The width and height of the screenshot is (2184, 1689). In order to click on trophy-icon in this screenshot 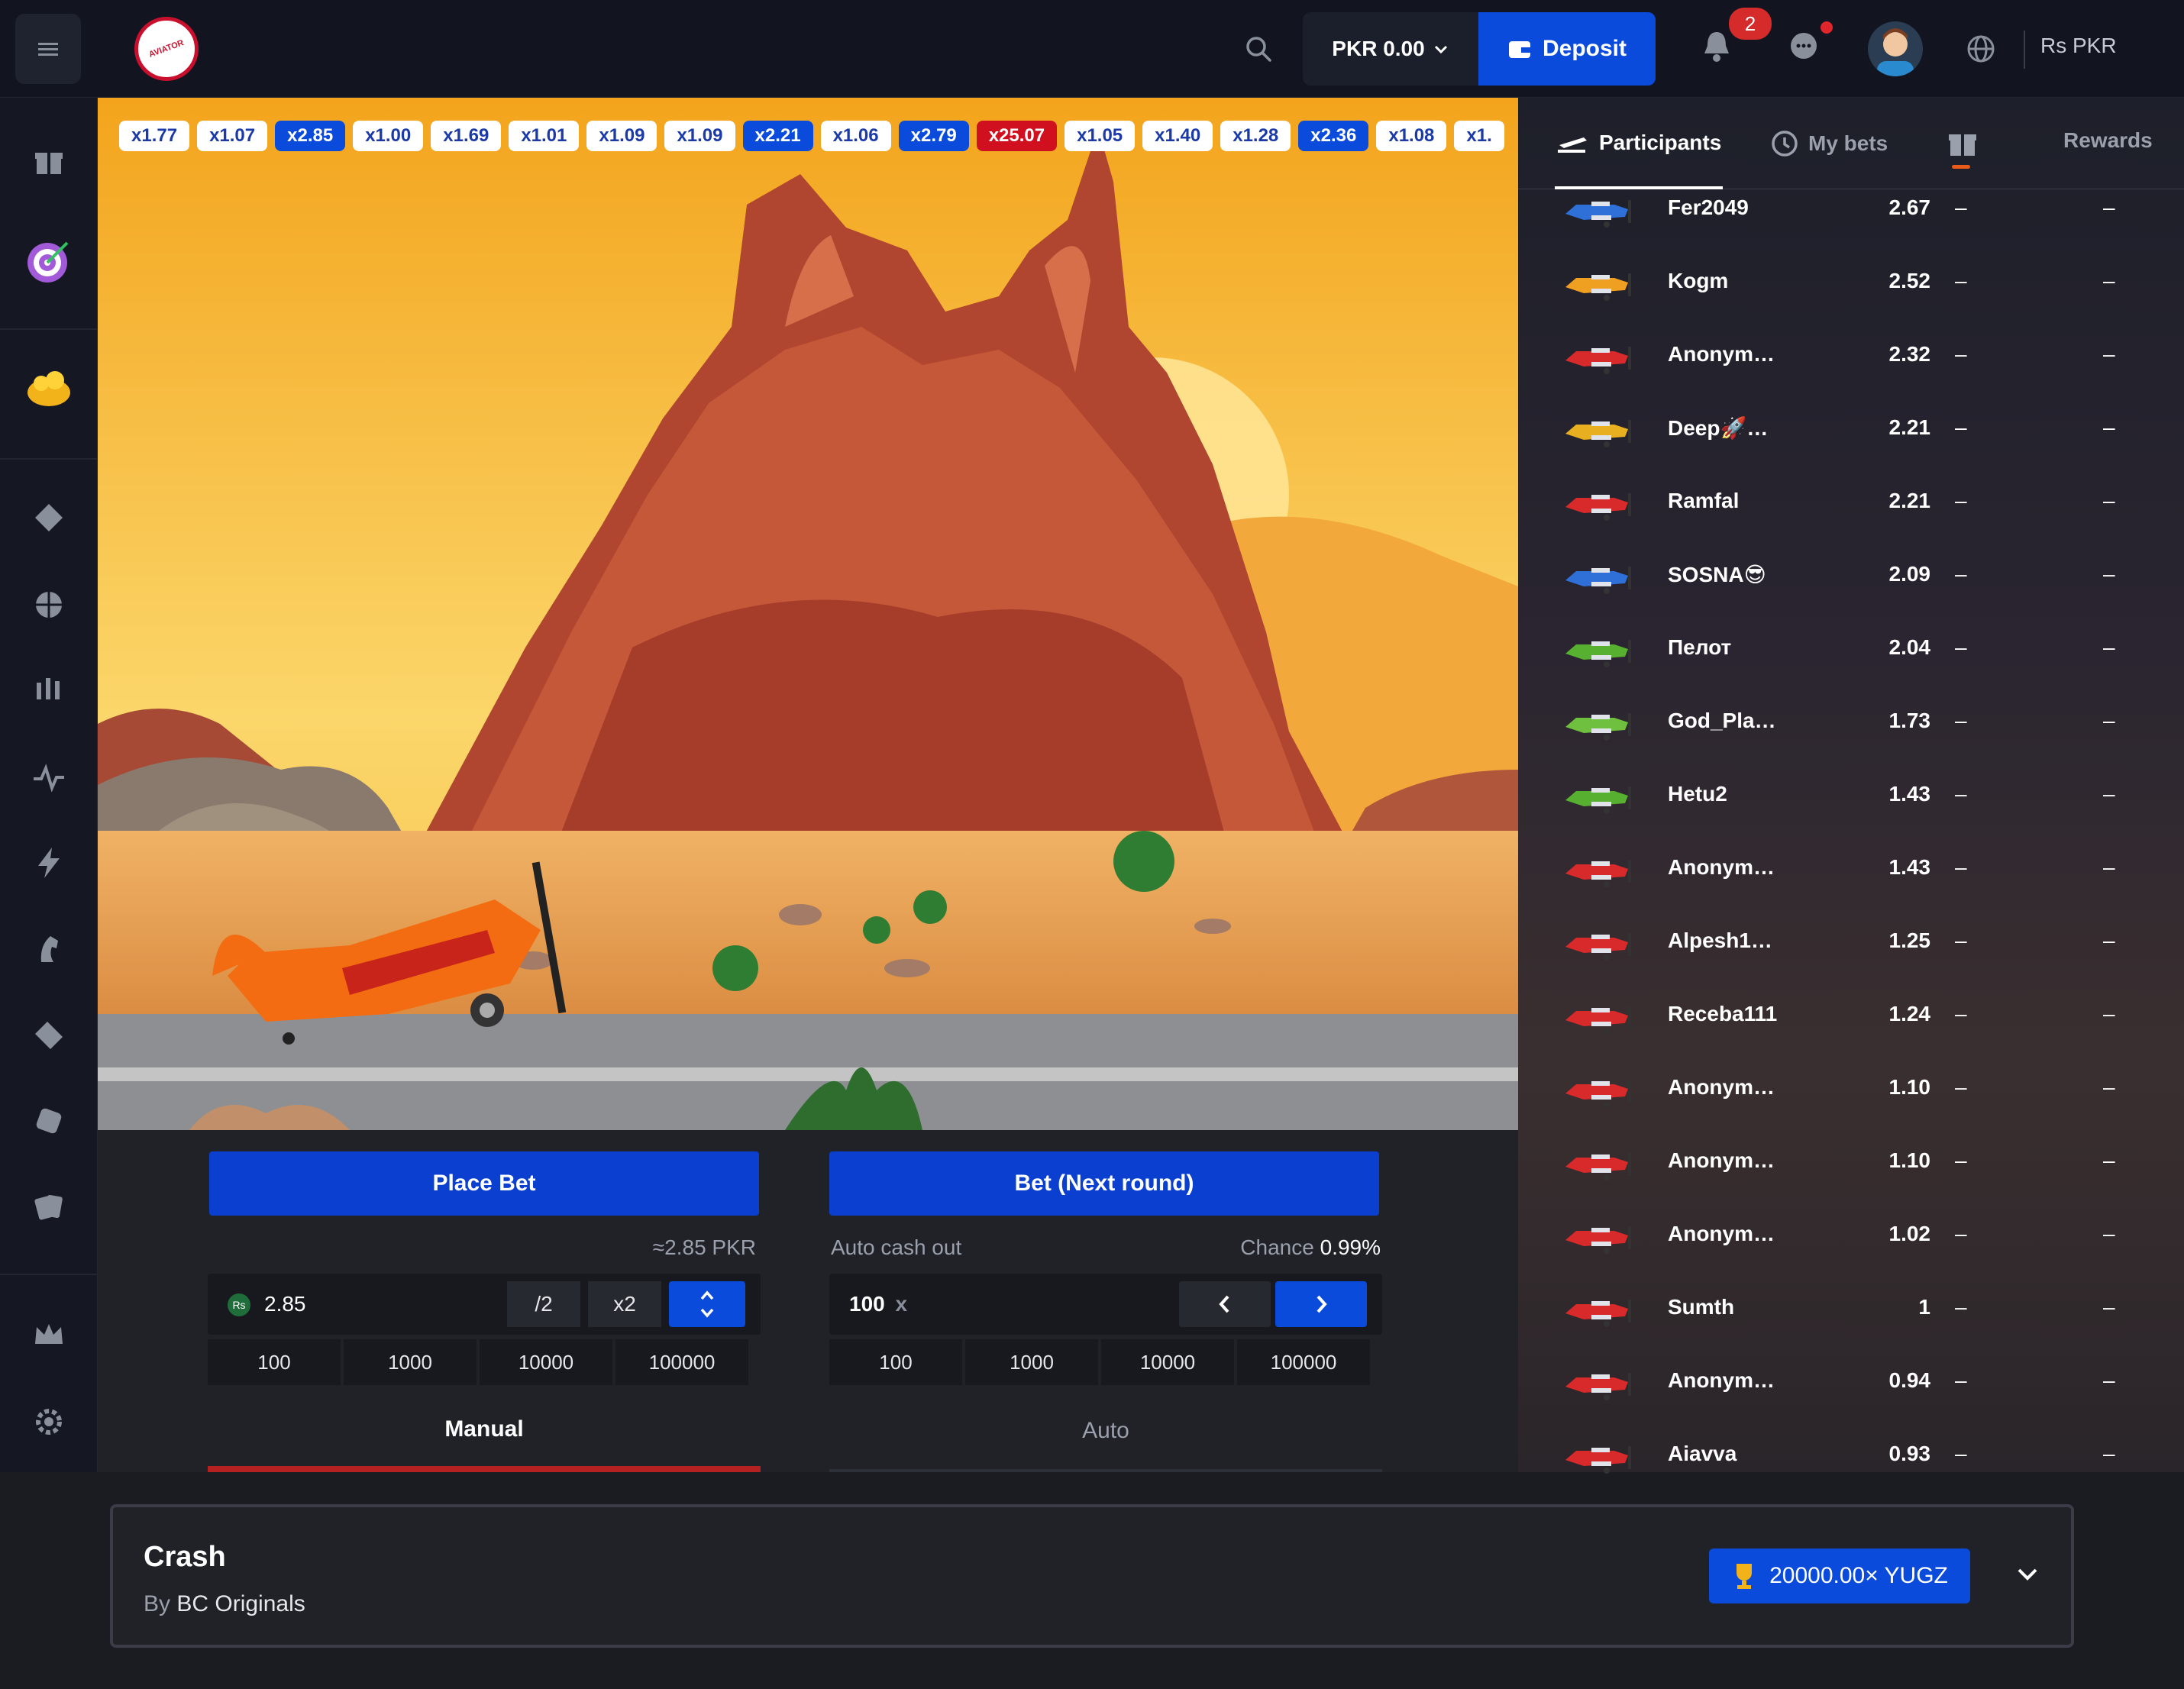, I will do `click(1745, 1576)`.